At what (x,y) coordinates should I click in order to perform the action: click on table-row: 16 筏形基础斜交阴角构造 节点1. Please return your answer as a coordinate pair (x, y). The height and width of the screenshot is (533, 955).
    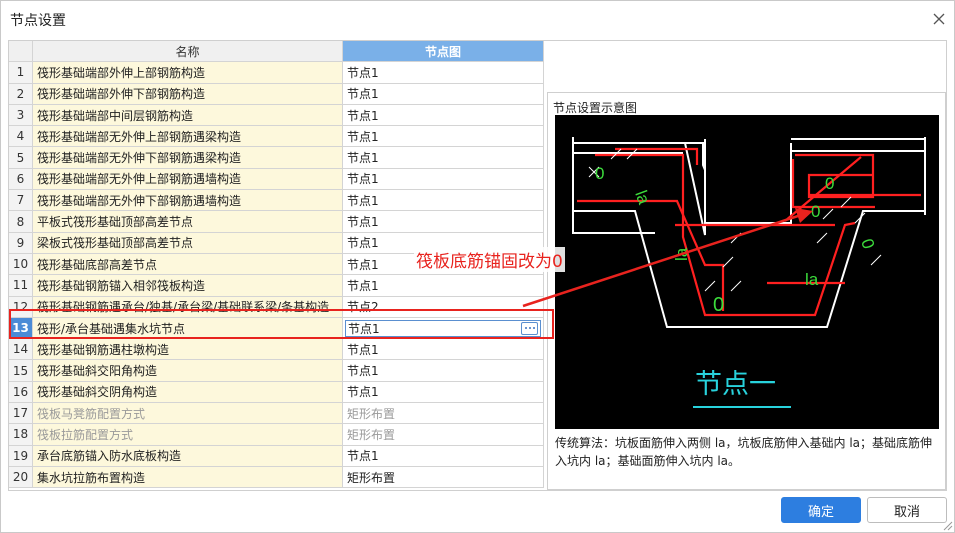
    Looking at the image, I should click on (276, 392).